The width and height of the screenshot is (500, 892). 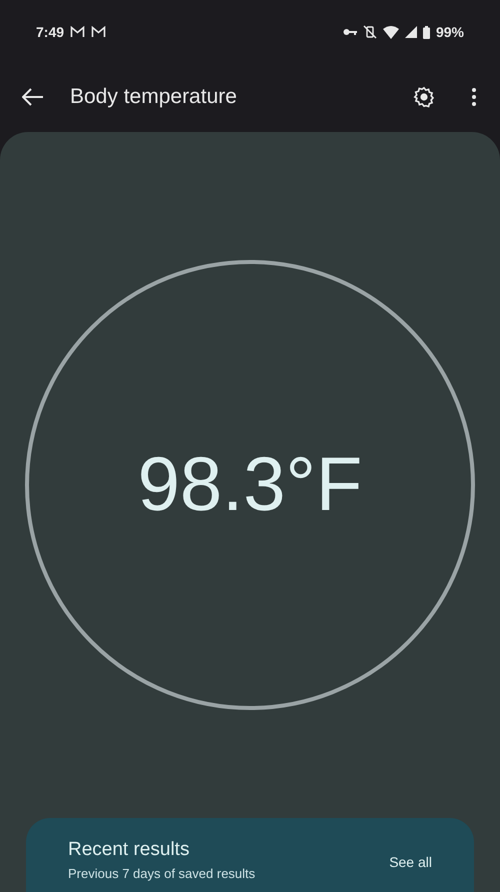 What do you see at coordinates (424, 97) in the screenshot?
I see `settings-button` at bounding box center [424, 97].